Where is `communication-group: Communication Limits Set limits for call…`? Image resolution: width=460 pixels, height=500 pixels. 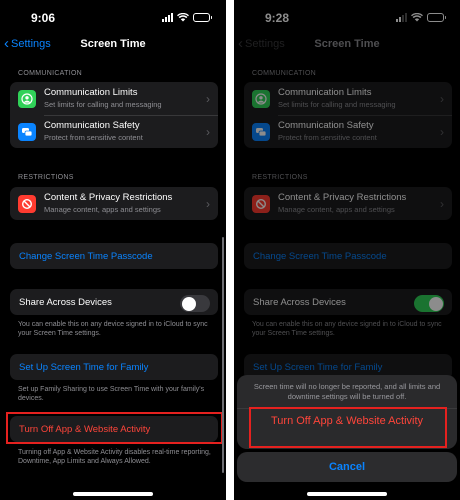 communication-group: Communication Limits Set limits for call… is located at coordinates (114, 115).